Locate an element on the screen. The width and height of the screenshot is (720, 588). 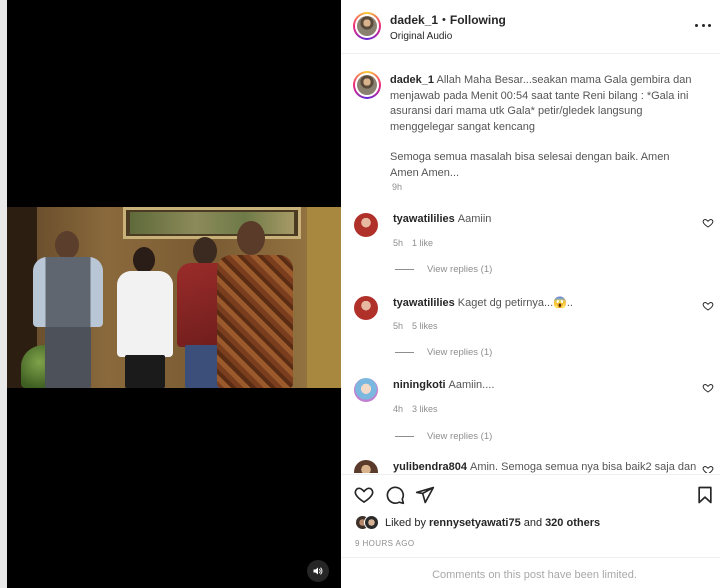
comment-like-count: 5 likes is located at coordinates (425, 326).